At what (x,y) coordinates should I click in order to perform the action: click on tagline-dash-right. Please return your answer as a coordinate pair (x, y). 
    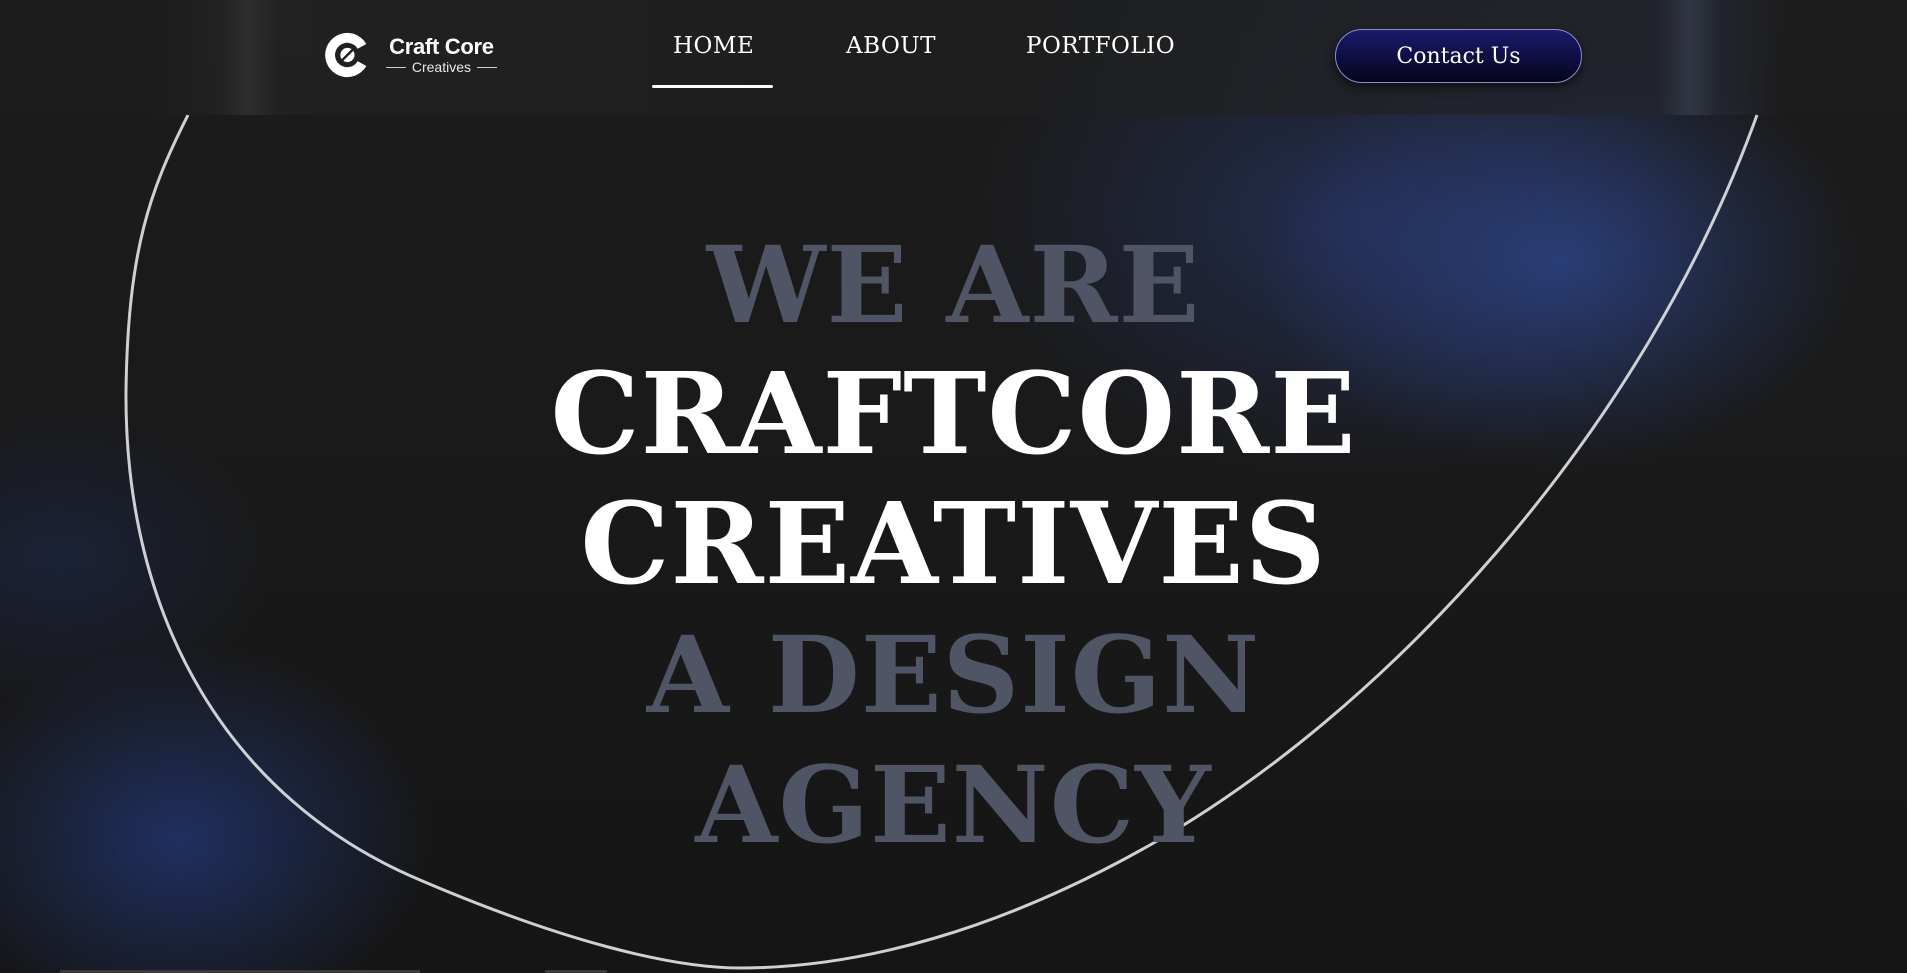
    Looking at the image, I should click on (487, 67).